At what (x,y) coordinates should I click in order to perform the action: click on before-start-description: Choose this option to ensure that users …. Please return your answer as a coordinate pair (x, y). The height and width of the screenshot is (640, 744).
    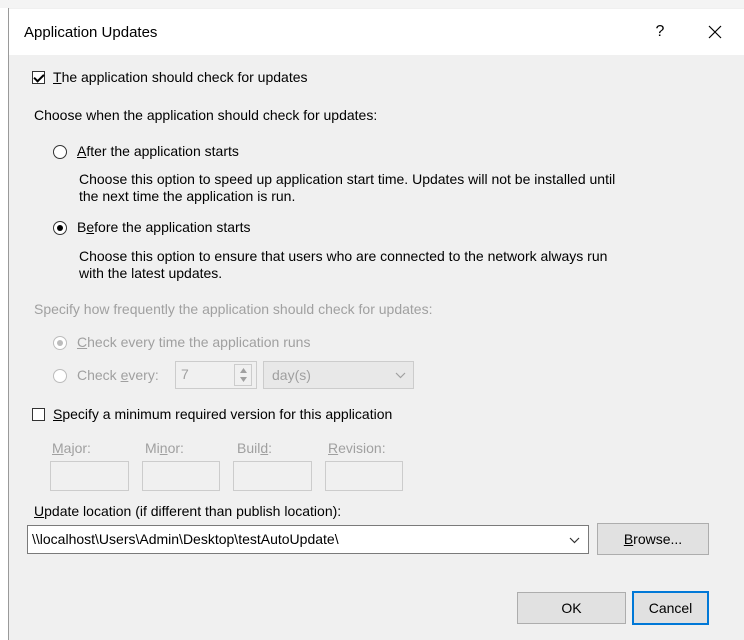
    Looking at the image, I should click on (343, 264).